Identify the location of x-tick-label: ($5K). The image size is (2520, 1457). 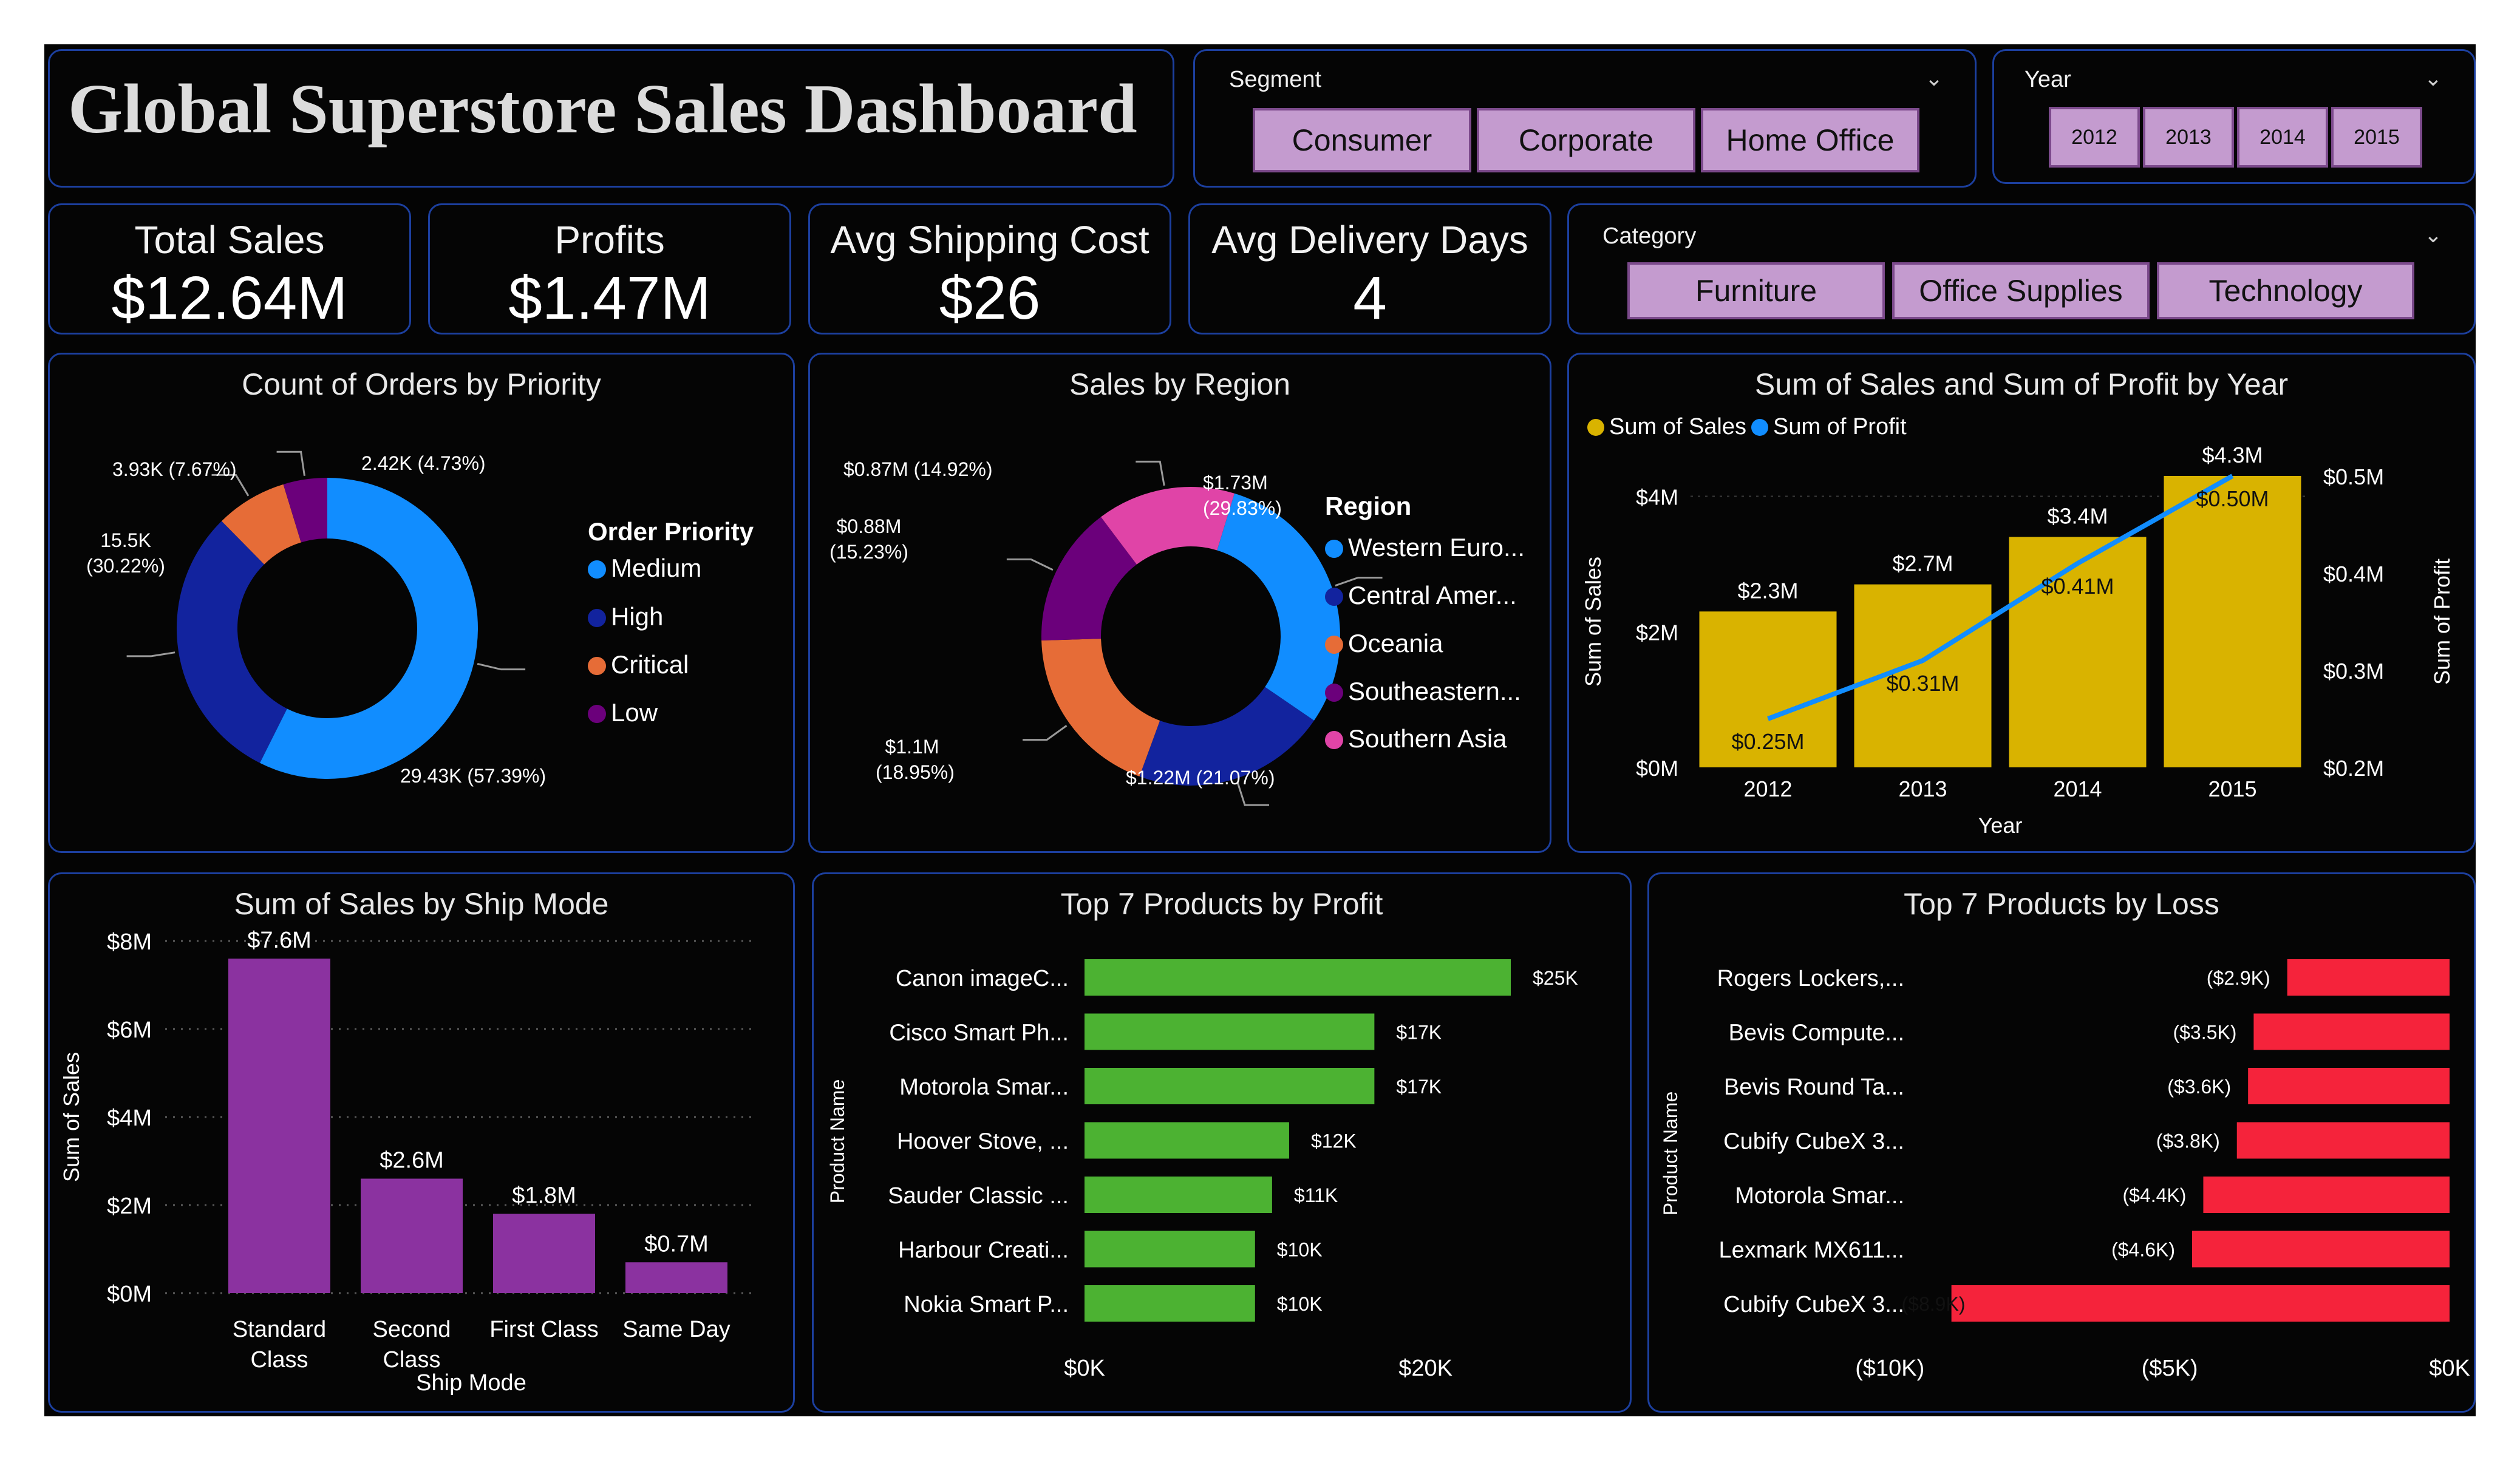
(2170, 1368).